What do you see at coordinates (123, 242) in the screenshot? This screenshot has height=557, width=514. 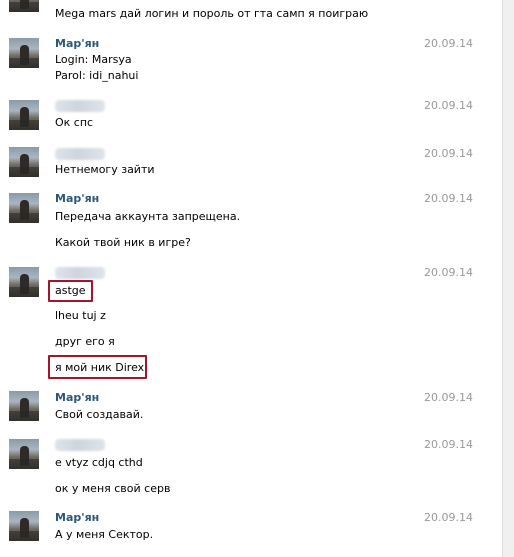 I see `message-text: Какой твой ник в игре?` at bounding box center [123, 242].